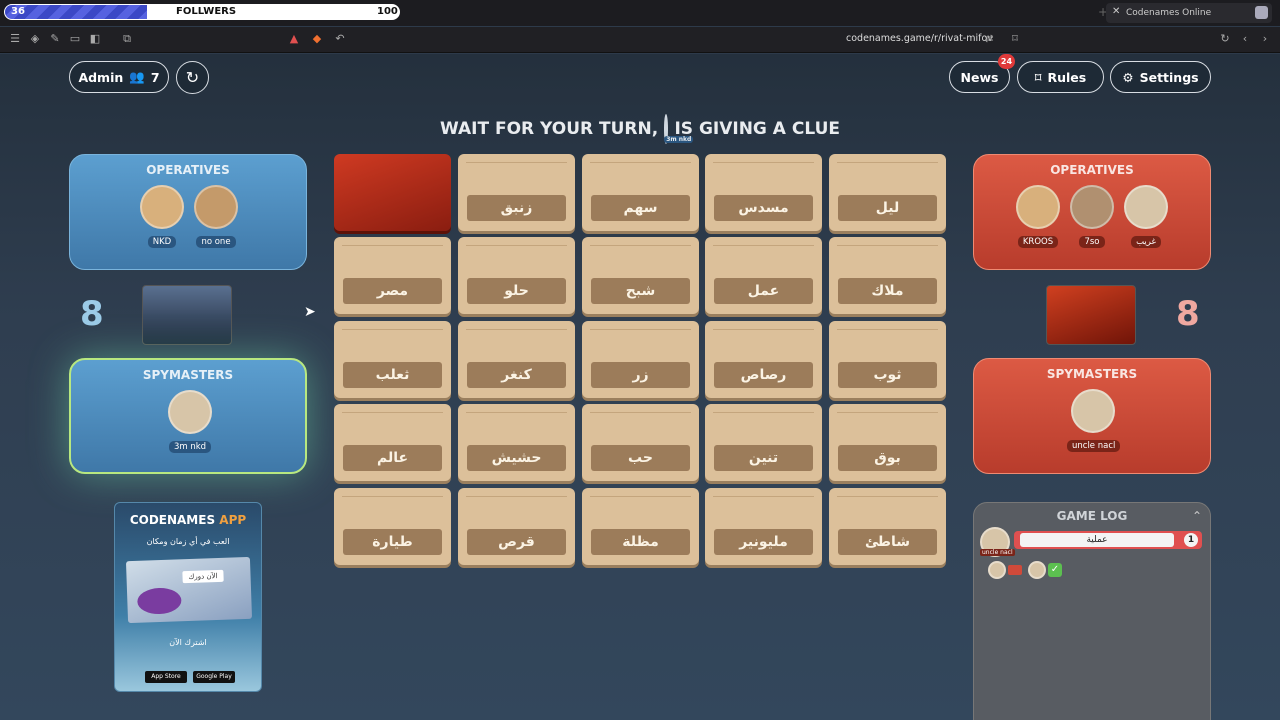  I want to click on word-card: عمل, so click(763, 275).